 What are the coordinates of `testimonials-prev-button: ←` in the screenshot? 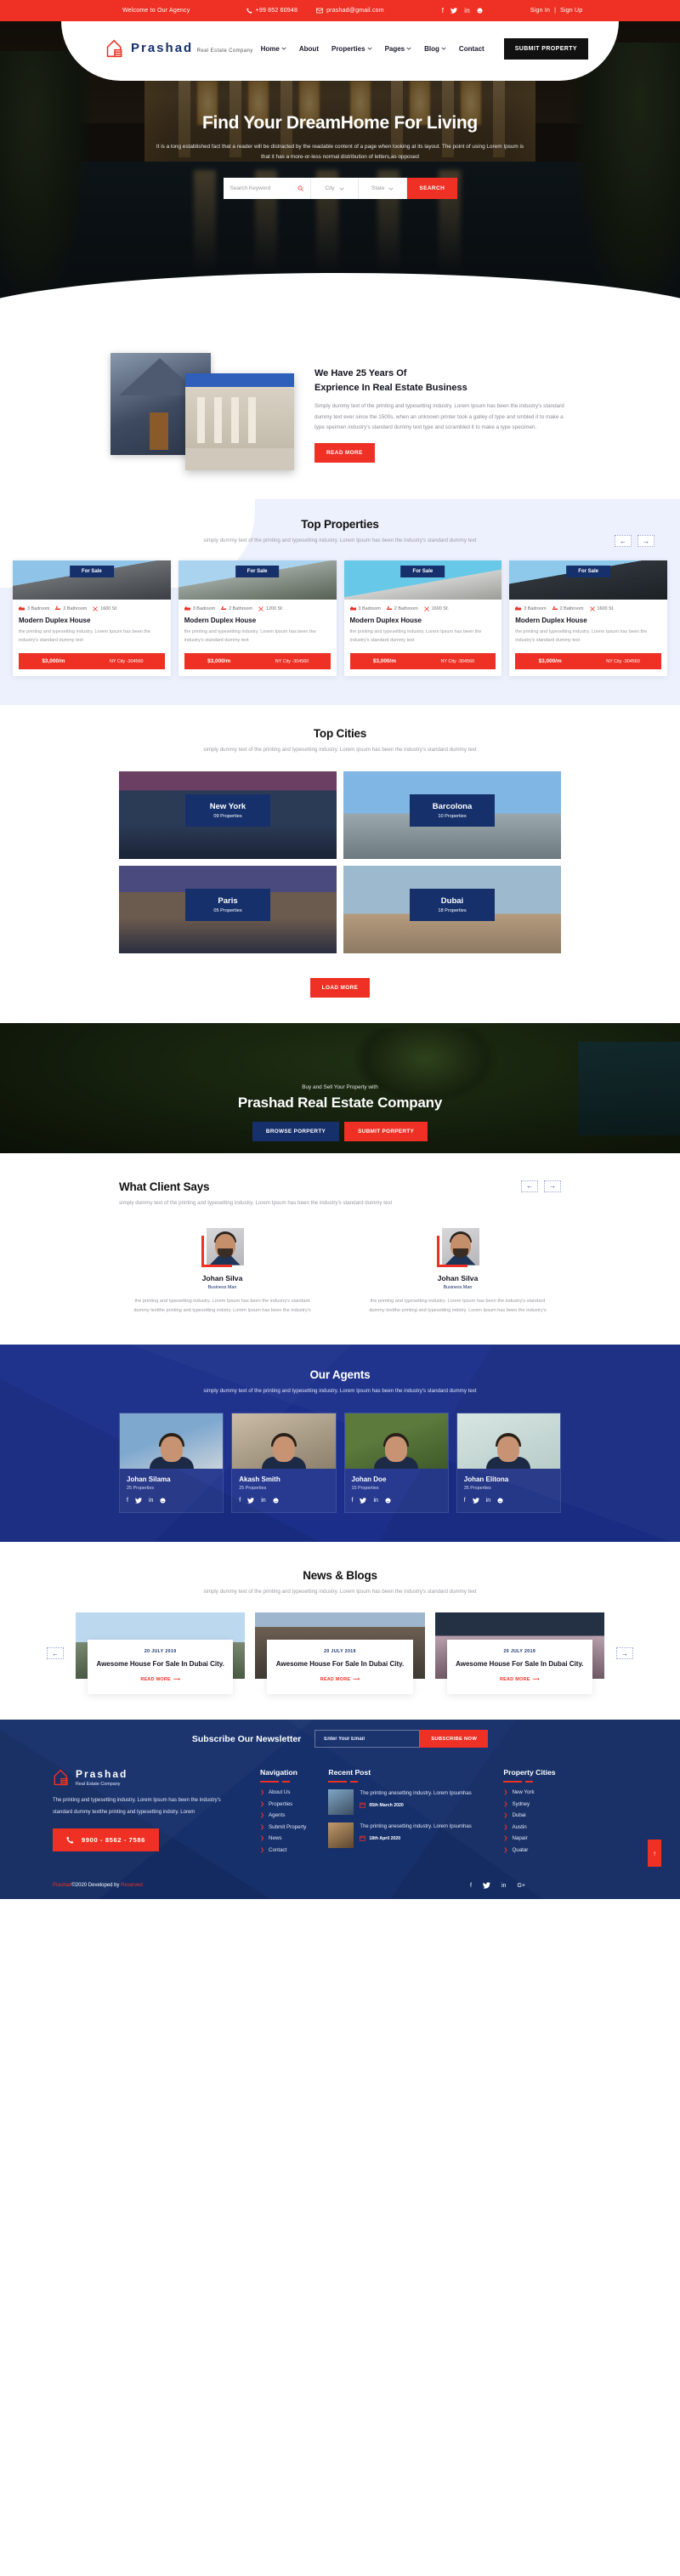 It's located at (529, 1186).